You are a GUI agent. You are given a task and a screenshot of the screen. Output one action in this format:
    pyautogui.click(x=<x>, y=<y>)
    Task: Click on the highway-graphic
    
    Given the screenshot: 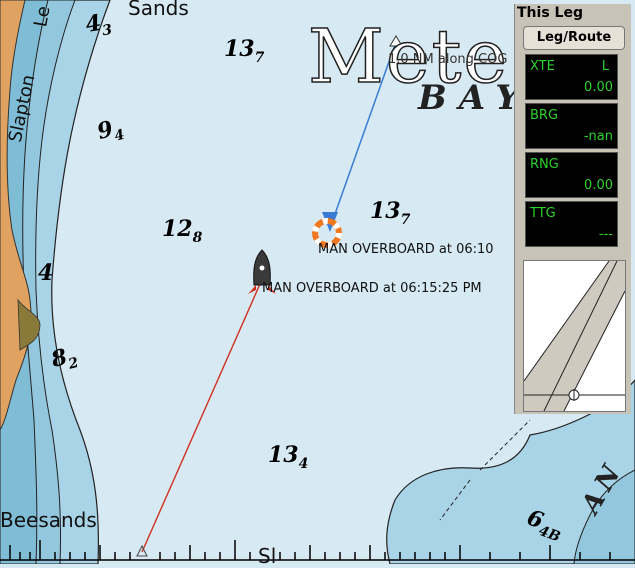 What is the action you would take?
    pyautogui.click(x=574, y=336)
    